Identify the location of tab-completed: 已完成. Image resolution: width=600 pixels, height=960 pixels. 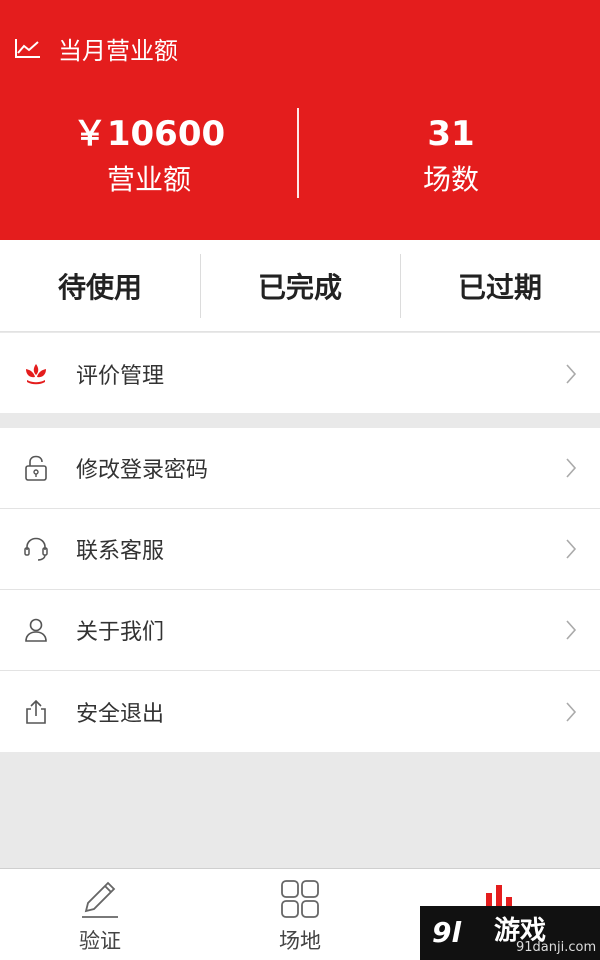
(300, 285).